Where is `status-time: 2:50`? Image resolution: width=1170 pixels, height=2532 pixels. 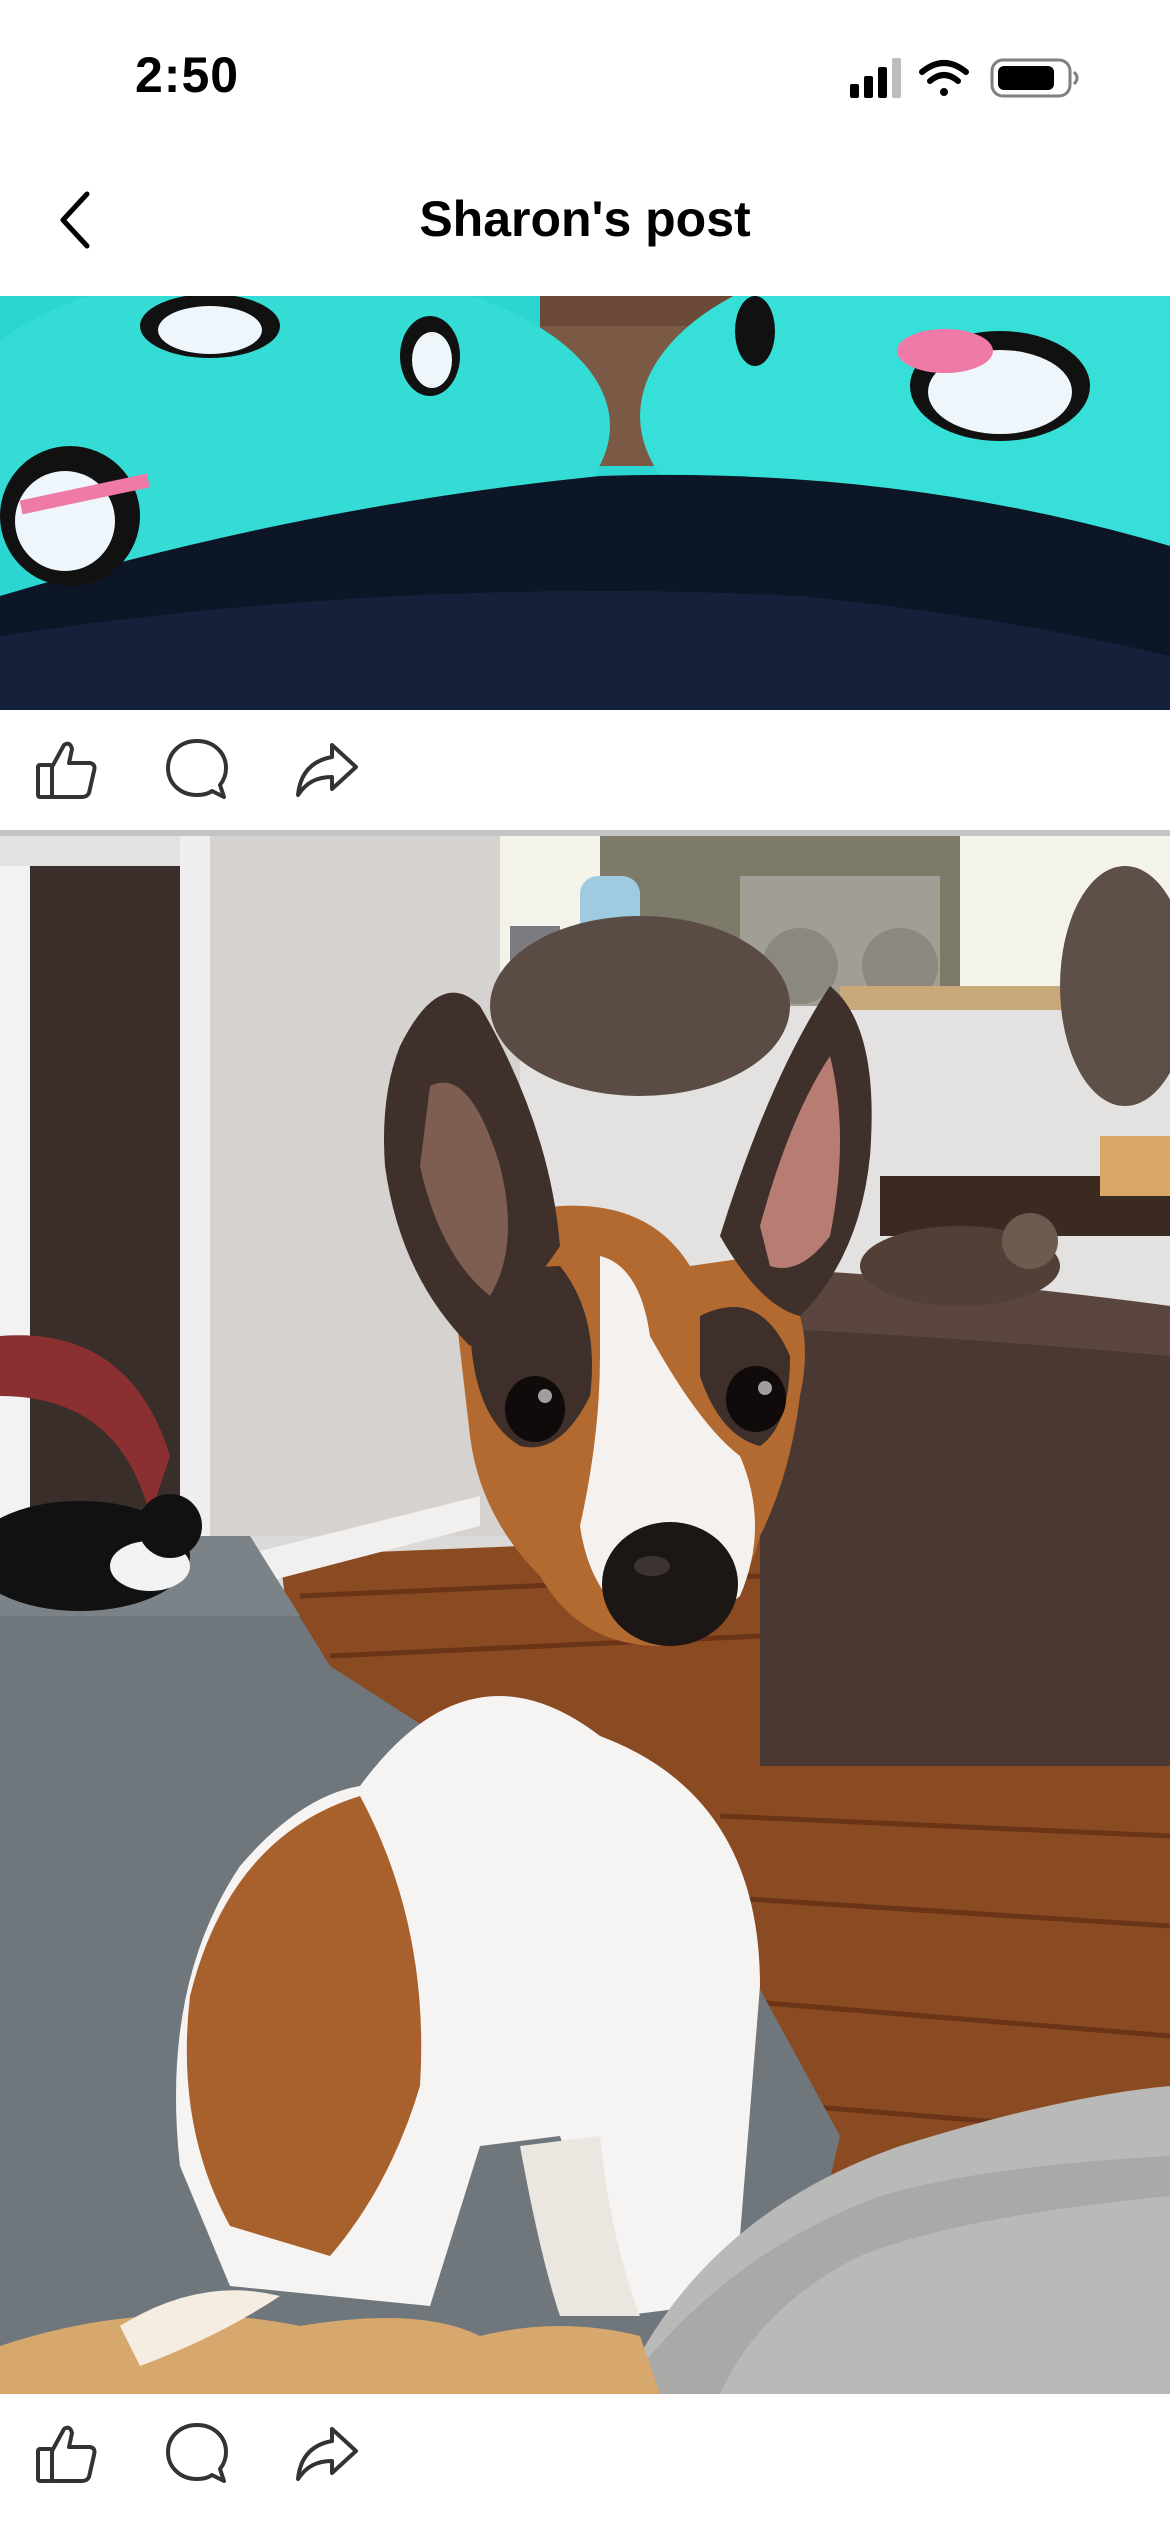
status-time: 2:50 is located at coordinates (187, 75).